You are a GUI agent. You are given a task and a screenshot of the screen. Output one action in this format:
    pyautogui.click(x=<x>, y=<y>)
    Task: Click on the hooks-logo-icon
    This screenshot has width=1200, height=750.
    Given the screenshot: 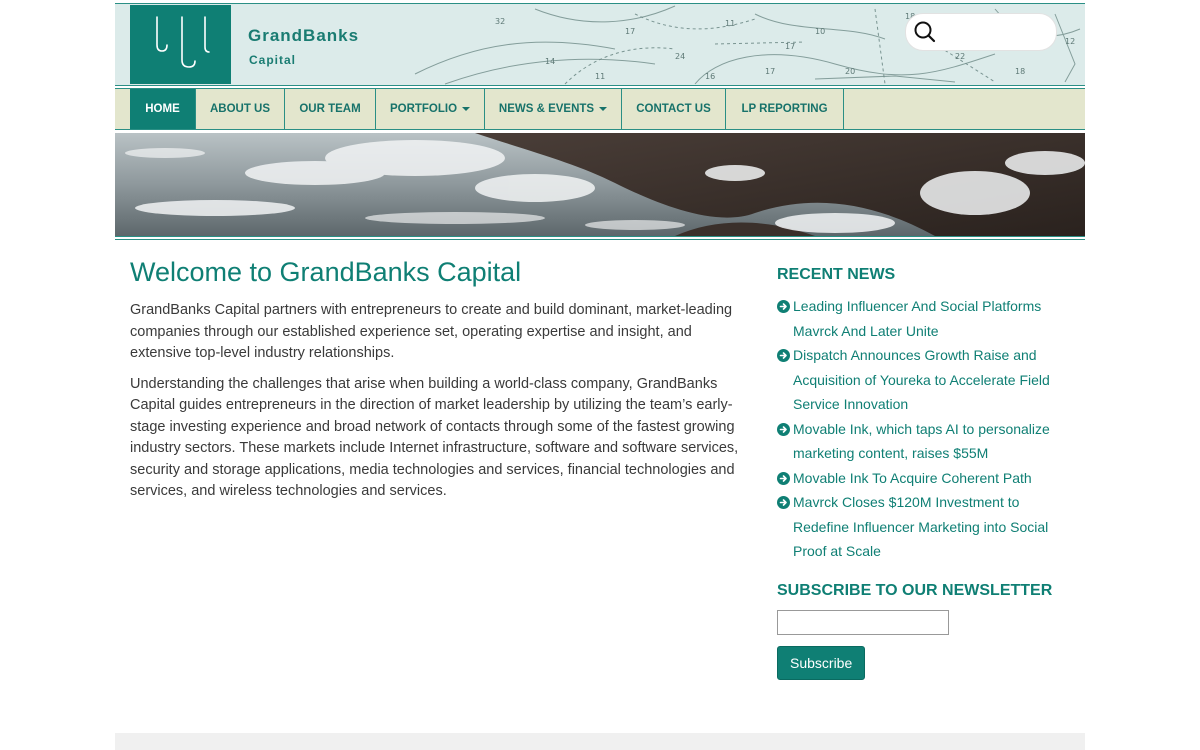 What is the action you would take?
    pyautogui.click(x=183, y=42)
    